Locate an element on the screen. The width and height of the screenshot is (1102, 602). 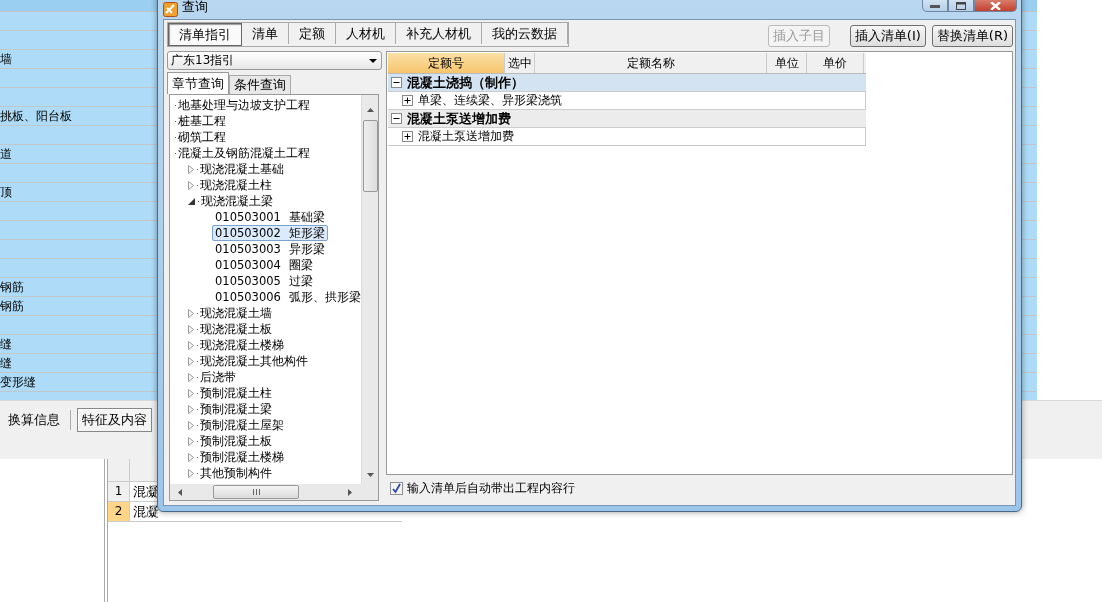
tree-item: 现浇混凝土楼梯 is located at coordinates (242, 345).